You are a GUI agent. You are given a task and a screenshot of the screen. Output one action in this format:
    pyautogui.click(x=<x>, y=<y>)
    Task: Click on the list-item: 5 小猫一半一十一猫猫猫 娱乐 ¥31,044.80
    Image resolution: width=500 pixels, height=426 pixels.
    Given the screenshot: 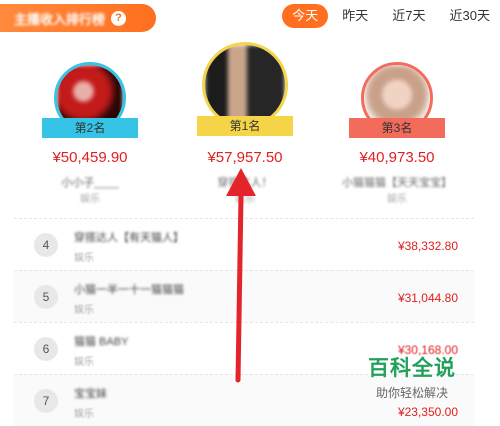 What is the action you would take?
    pyautogui.click(x=244, y=296)
    